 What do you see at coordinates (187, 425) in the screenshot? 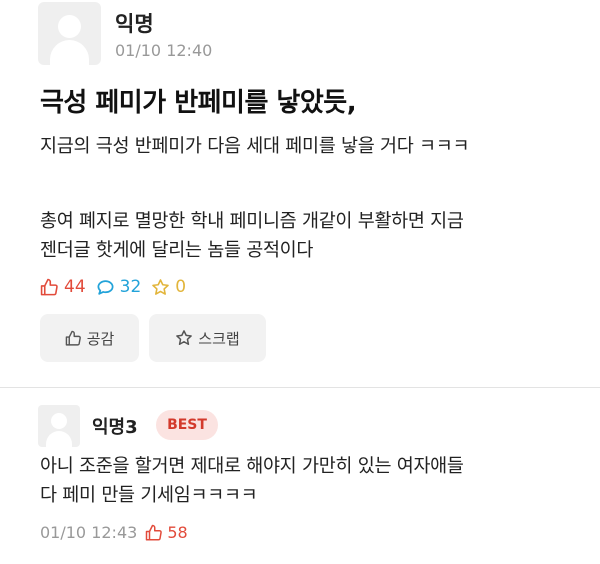
I see `best-badge: BEST` at bounding box center [187, 425].